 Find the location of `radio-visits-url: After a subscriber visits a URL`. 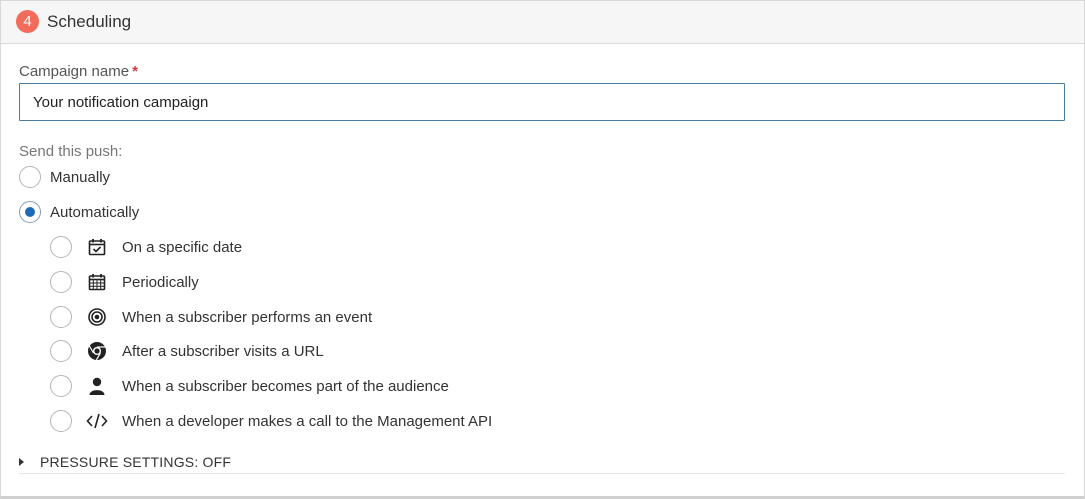

radio-visits-url: After a subscriber visits a URL is located at coordinates (187, 351).